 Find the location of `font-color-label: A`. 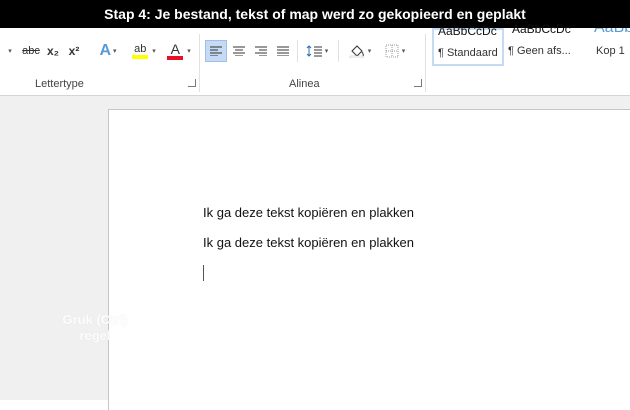

font-color-label: A is located at coordinates (175, 49).